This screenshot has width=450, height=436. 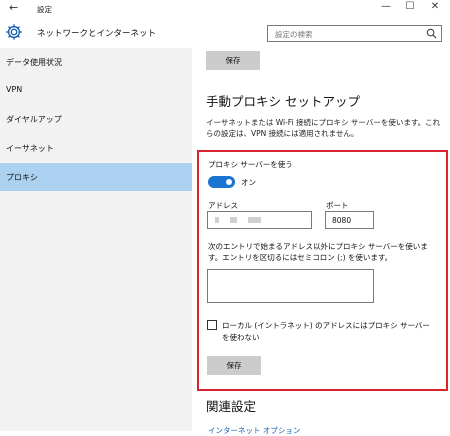 I want to click on search-box: 設定の検索, so click(x=354, y=33).